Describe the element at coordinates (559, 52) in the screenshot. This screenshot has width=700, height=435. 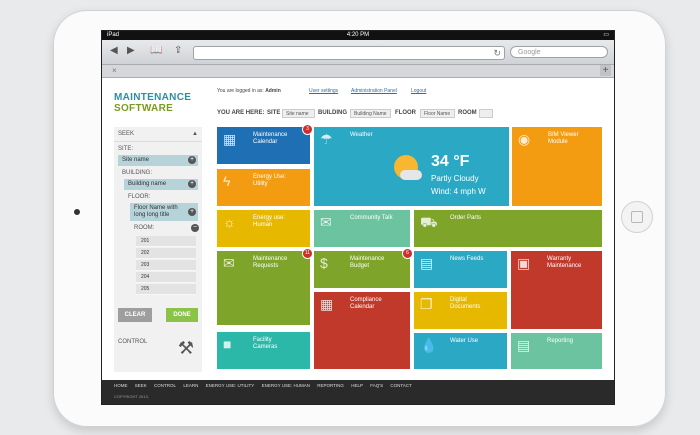
I see `search-input: Google` at that location.